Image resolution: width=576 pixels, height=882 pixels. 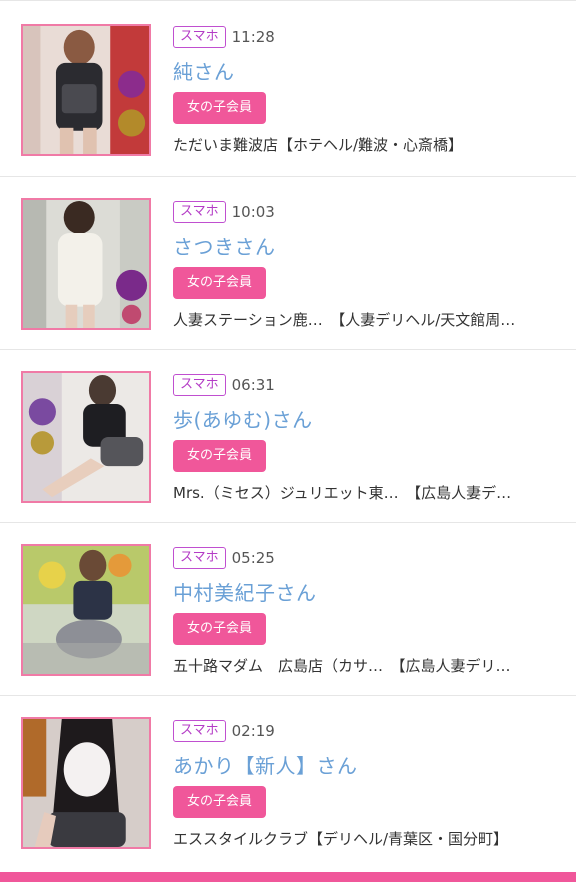 I want to click on post-time: 11:28, so click(x=253, y=37).